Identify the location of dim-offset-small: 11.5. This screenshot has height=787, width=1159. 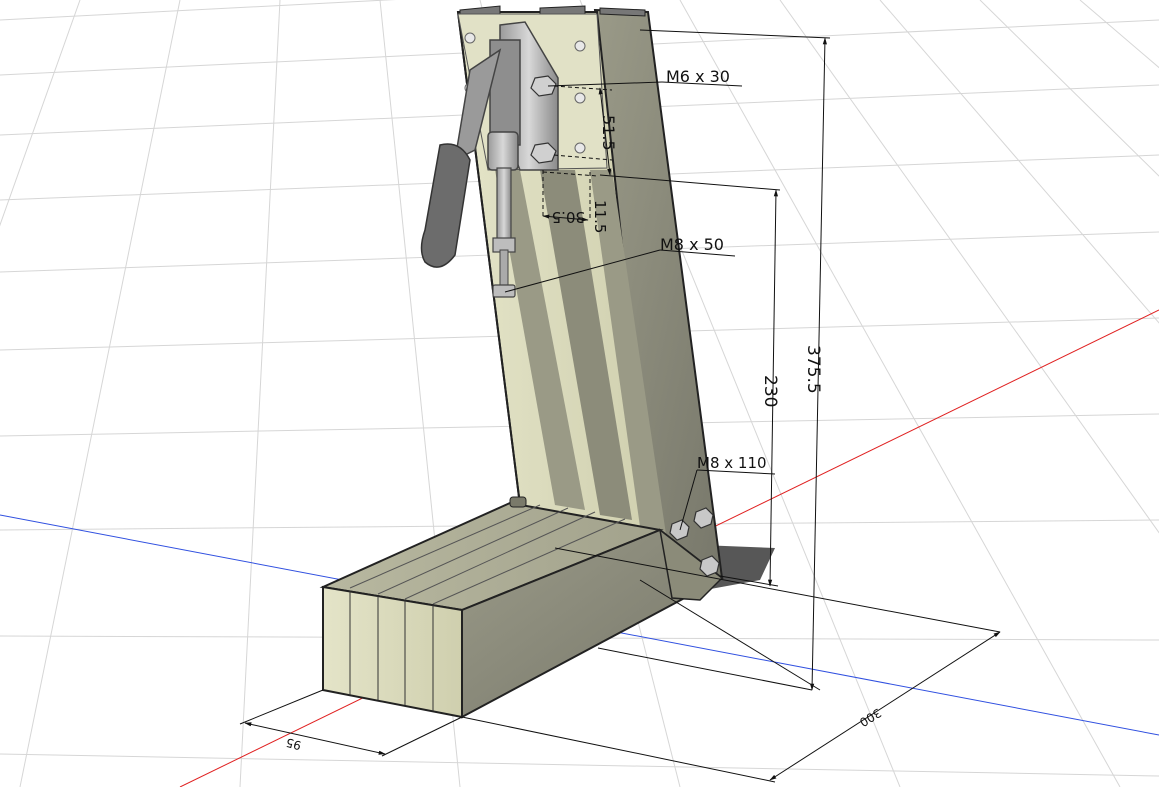
(600, 216).